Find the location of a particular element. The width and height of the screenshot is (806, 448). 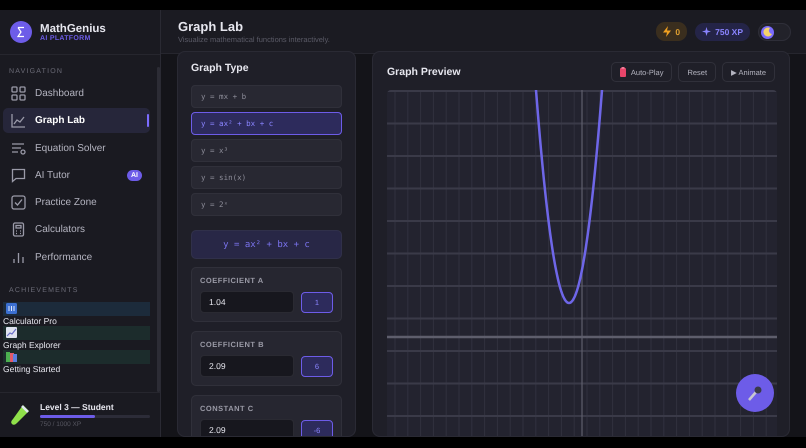

sigma-logo-icon is located at coordinates (21, 32).